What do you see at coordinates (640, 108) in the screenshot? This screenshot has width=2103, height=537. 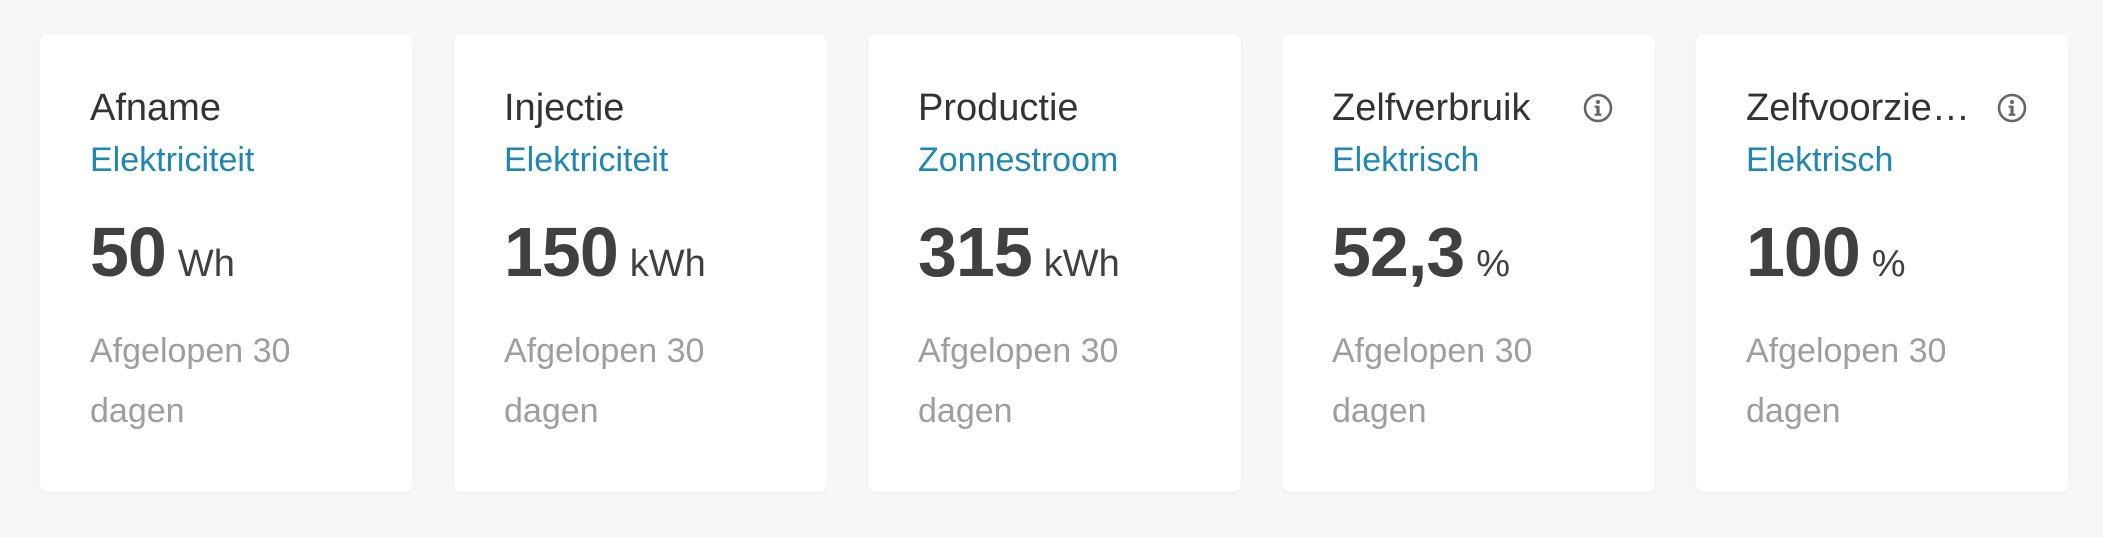 I see `card-header: Injectie` at bounding box center [640, 108].